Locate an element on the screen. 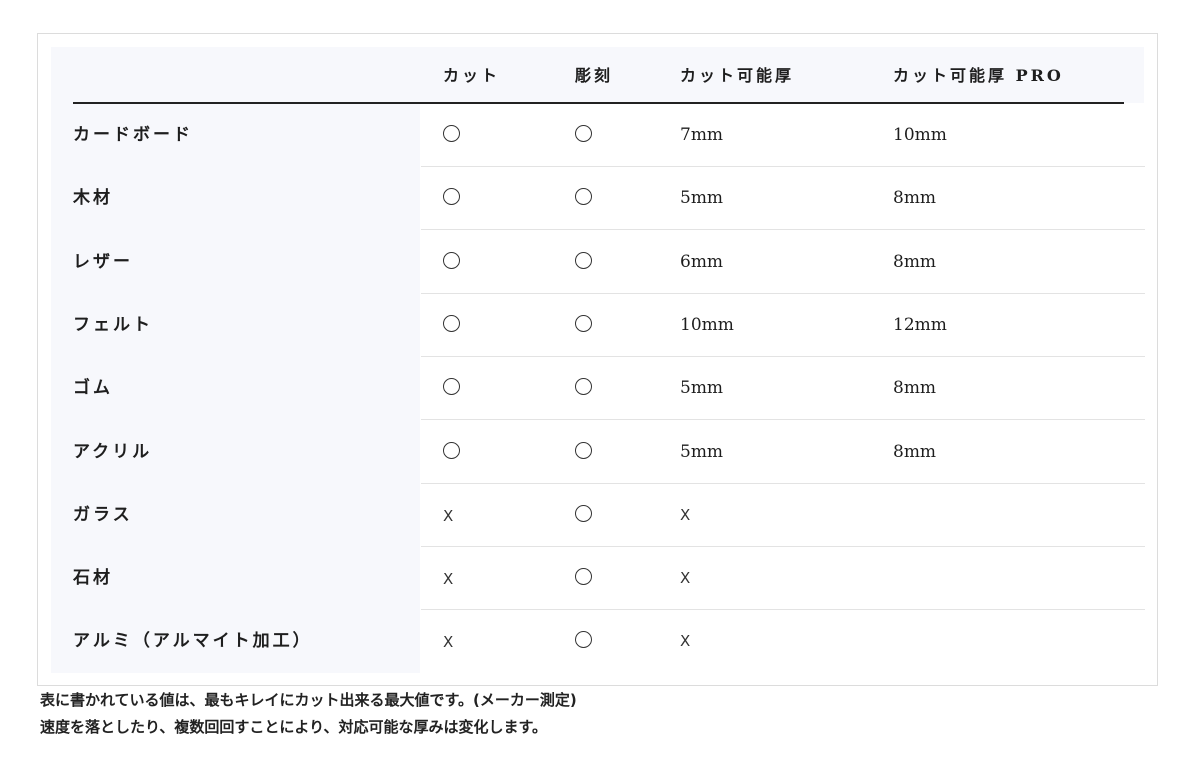 Image resolution: width=1200 pixels, height=768 pixels. header-engrave: 彫刻 is located at coordinates (594, 75).